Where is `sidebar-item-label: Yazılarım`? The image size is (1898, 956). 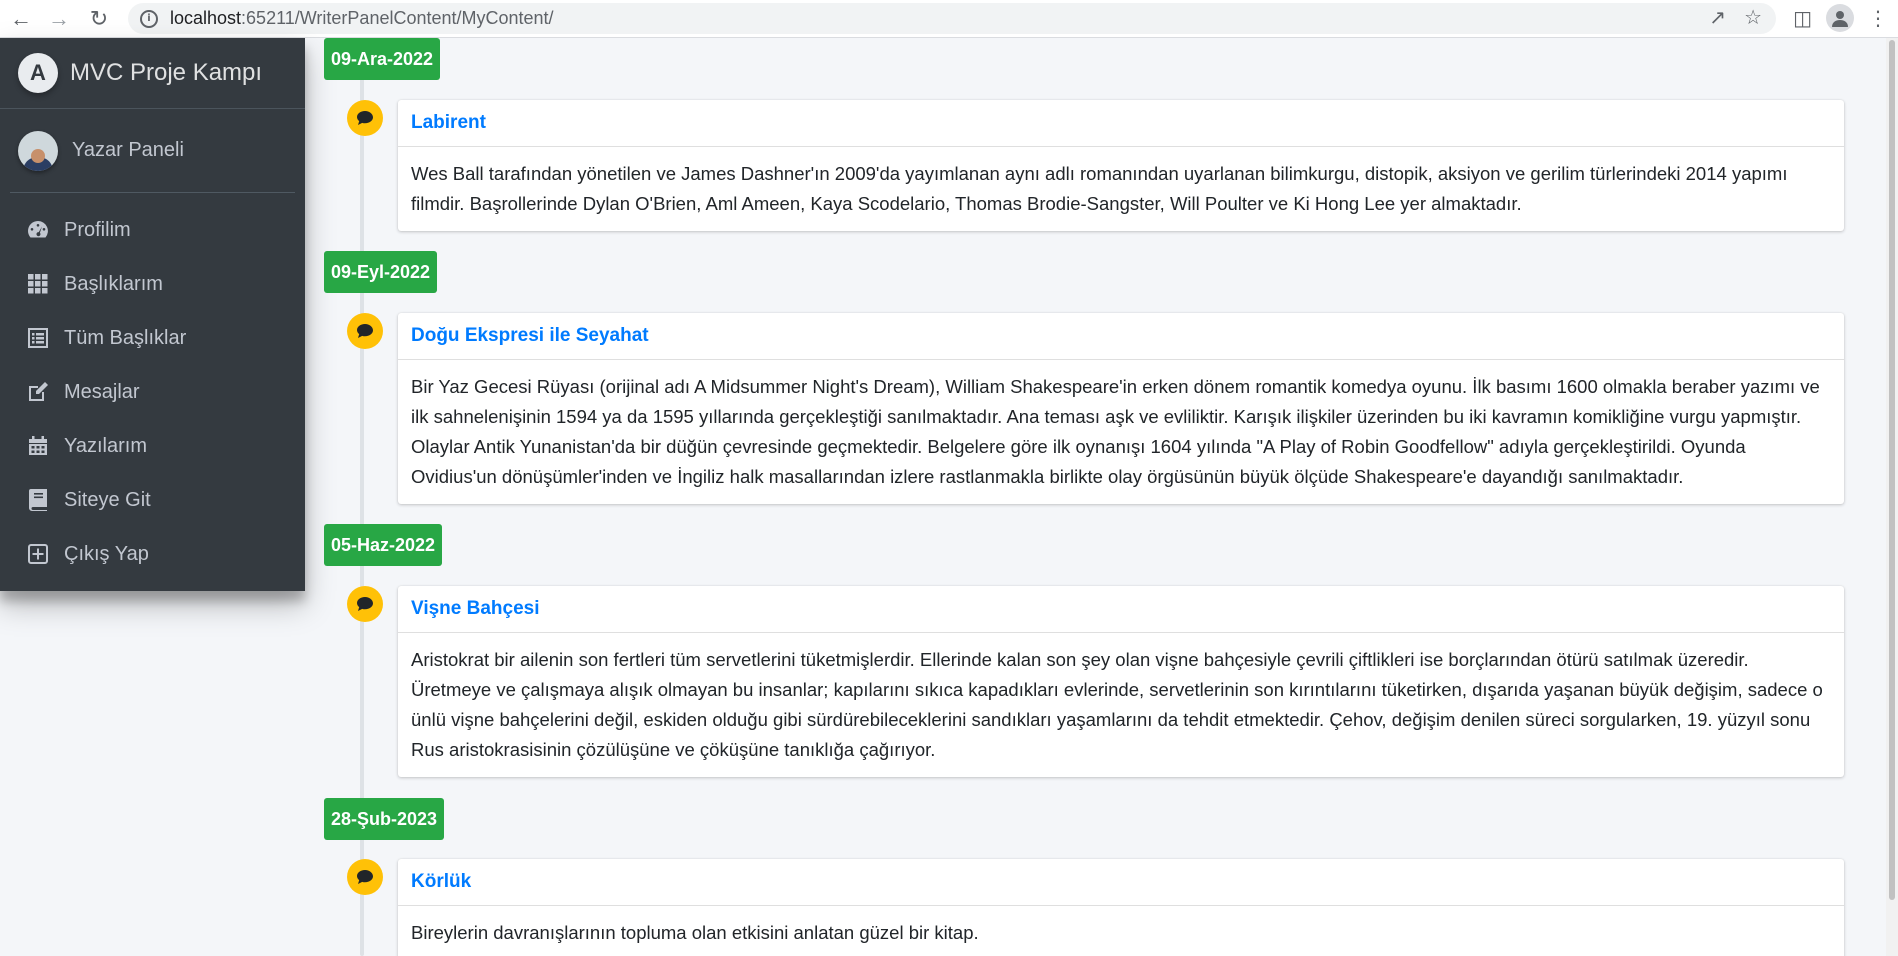
sidebar-item-label: Yazılarım is located at coordinates (105, 445).